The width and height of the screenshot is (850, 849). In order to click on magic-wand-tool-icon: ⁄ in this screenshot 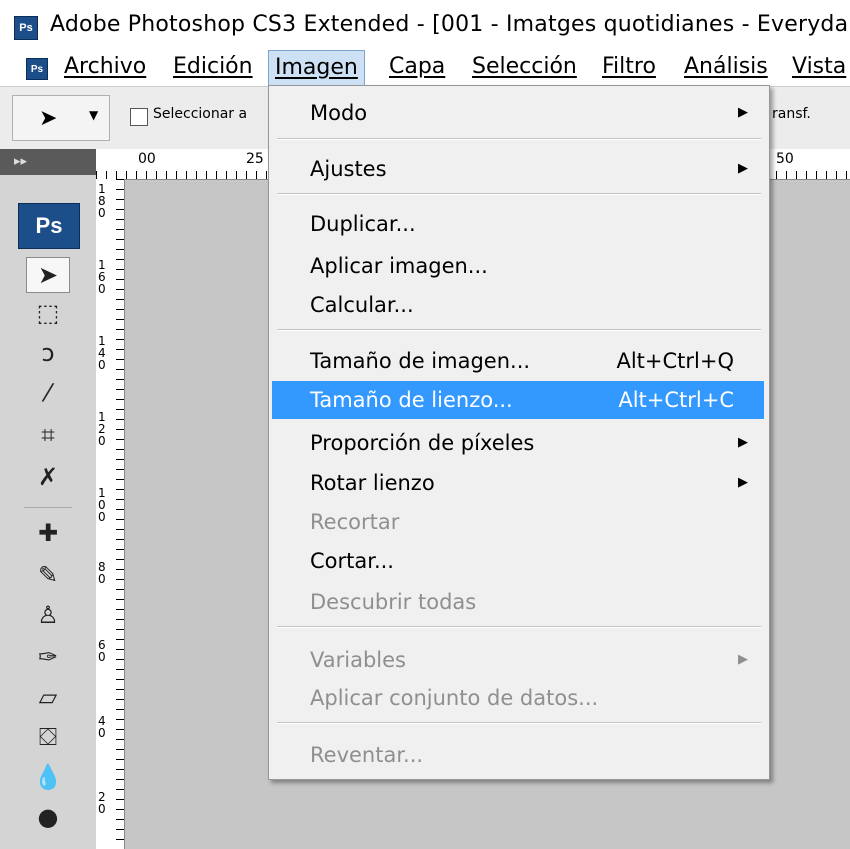, I will do `click(48, 393)`.